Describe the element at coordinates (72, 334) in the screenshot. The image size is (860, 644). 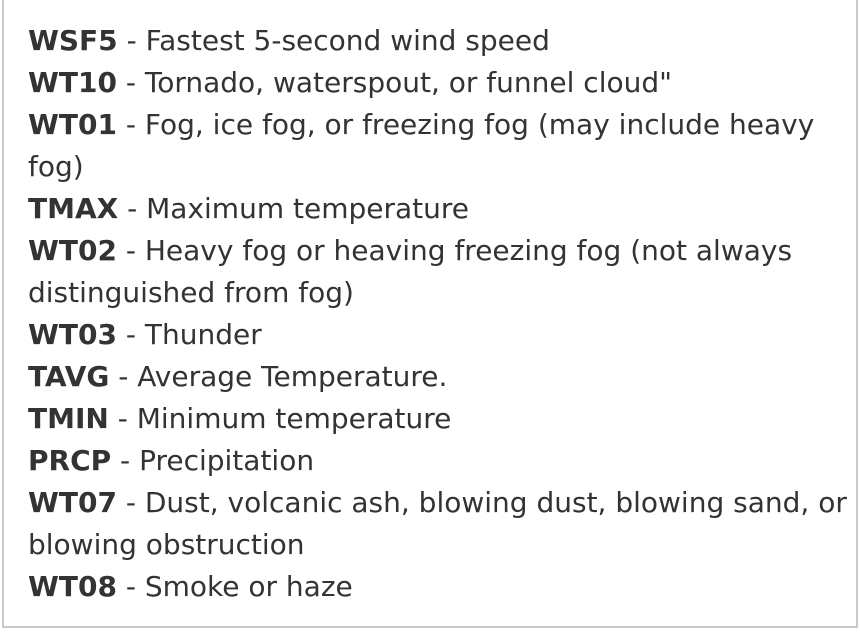
I see `code-label: WT03` at that location.